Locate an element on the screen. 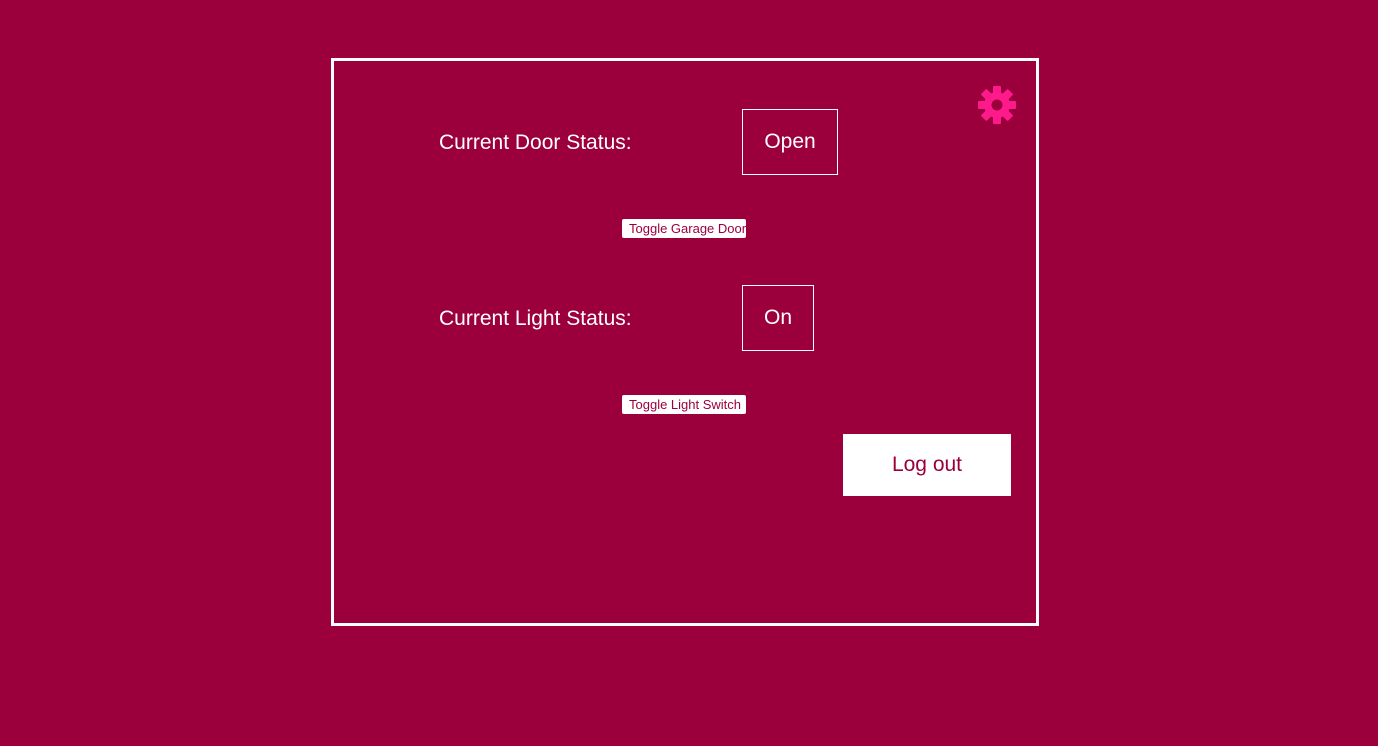  door-status-label: Current Door Status: is located at coordinates (535, 142).